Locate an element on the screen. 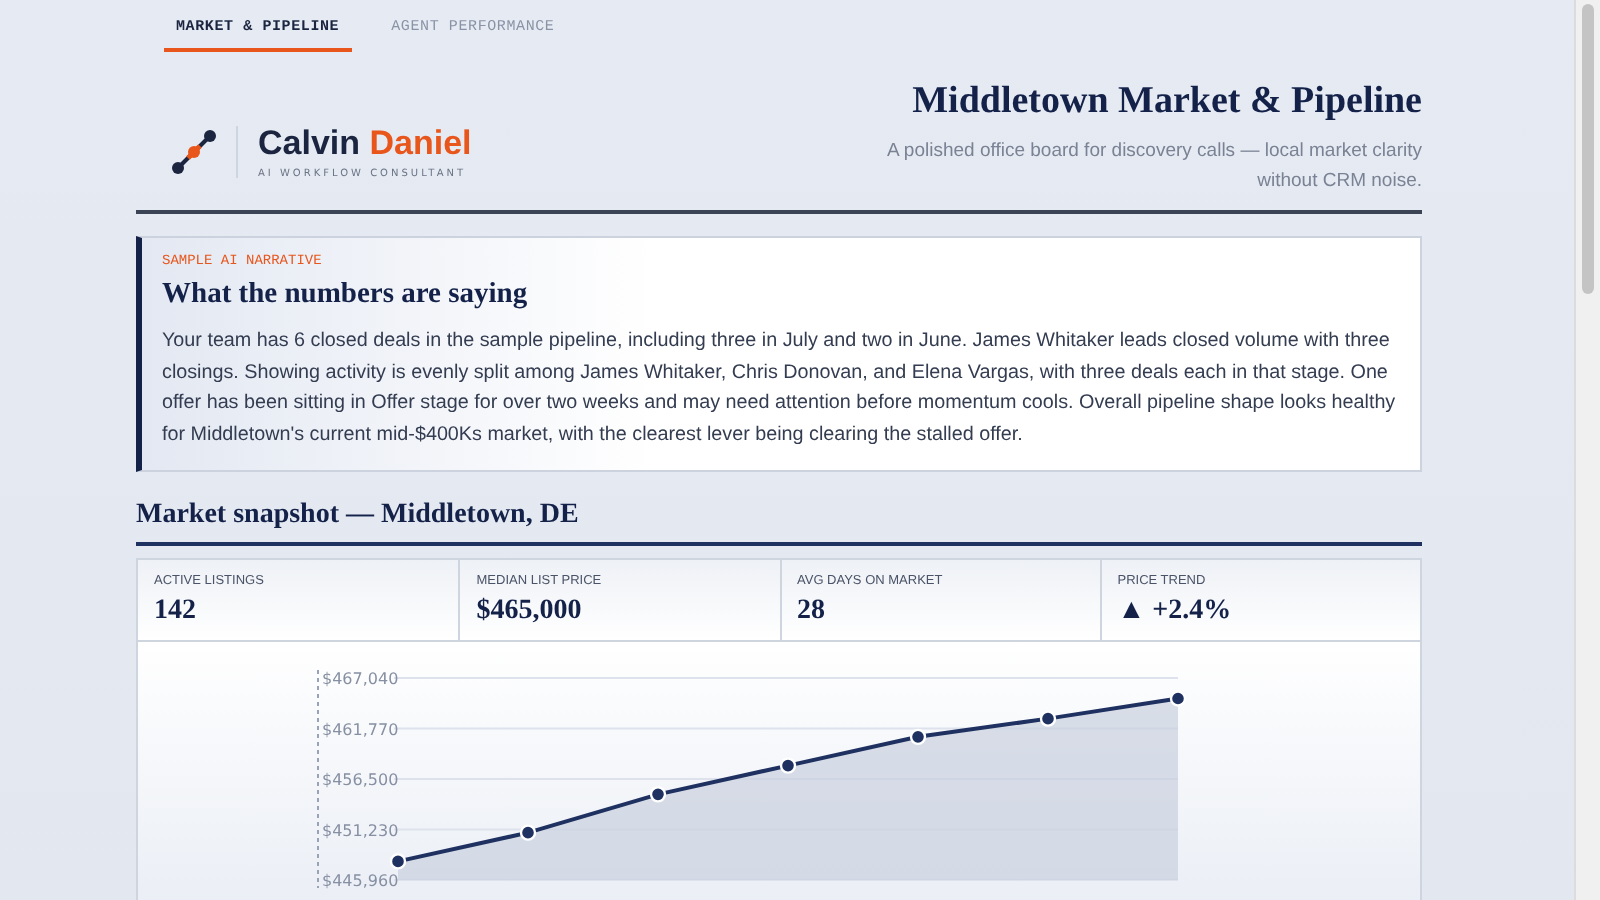 The height and width of the screenshot is (900, 1600). y-tick-label: $467,040 is located at coordinates (360, 679).